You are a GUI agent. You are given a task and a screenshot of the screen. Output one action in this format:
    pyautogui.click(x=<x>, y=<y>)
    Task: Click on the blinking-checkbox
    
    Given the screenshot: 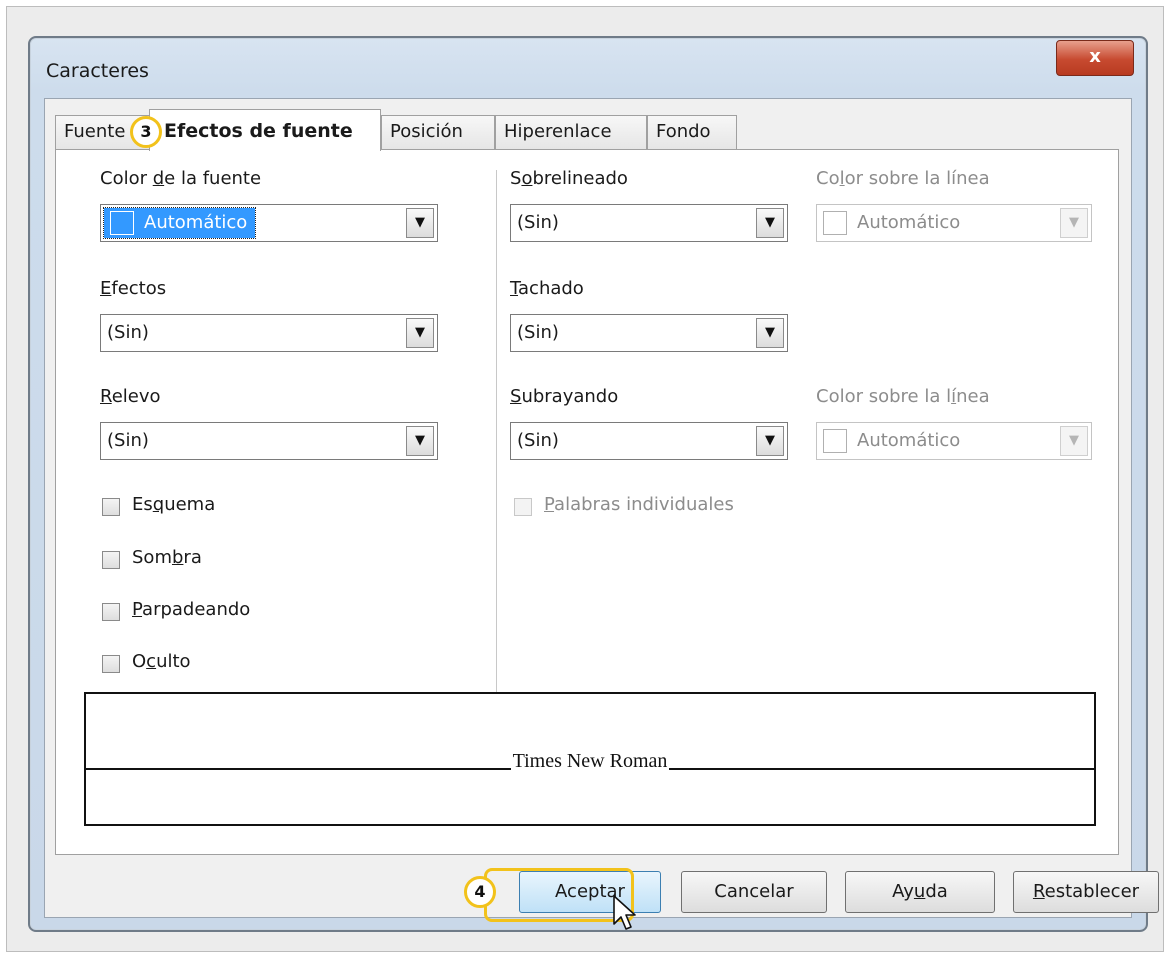 What is the action you would take?
    pyautogui.click(x=111, y=612)
    